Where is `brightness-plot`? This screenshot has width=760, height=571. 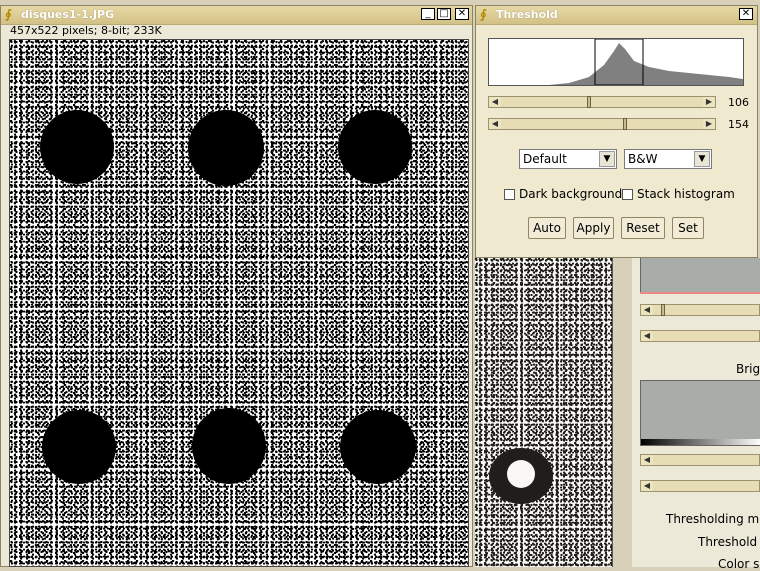
brightness-plot is located at coordinates (700, 413).